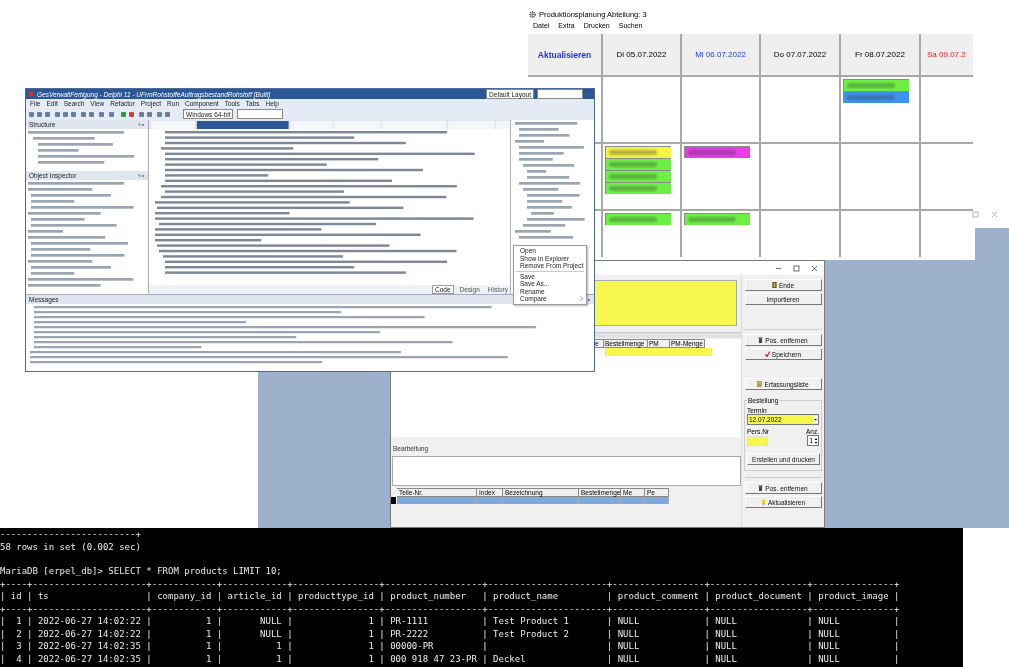 The height and width of the screenshot is (667, 1009). I want to click on day-header: Sa 09.07.2, so click(946, 54).